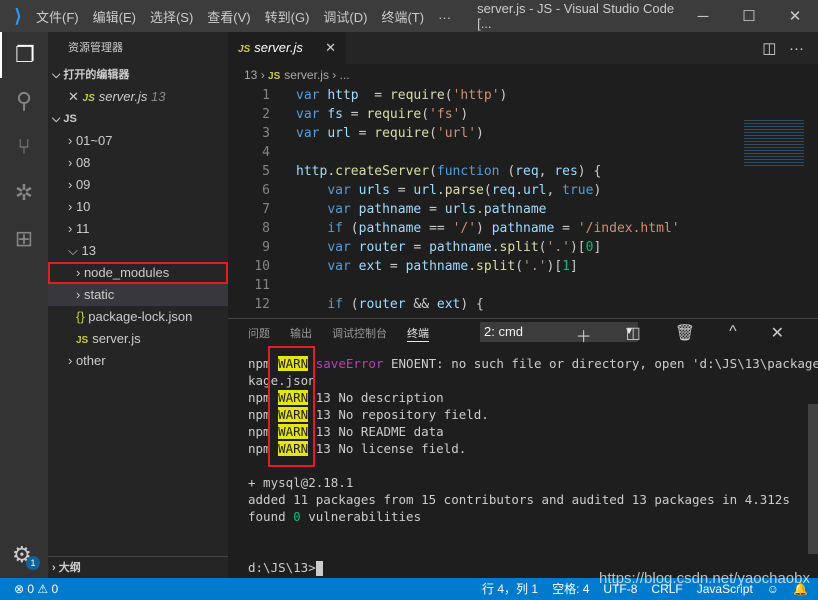  Describe the element at coordinates (138, 567) in the screenshot. I see `outline-section: › 大纲` at that location.